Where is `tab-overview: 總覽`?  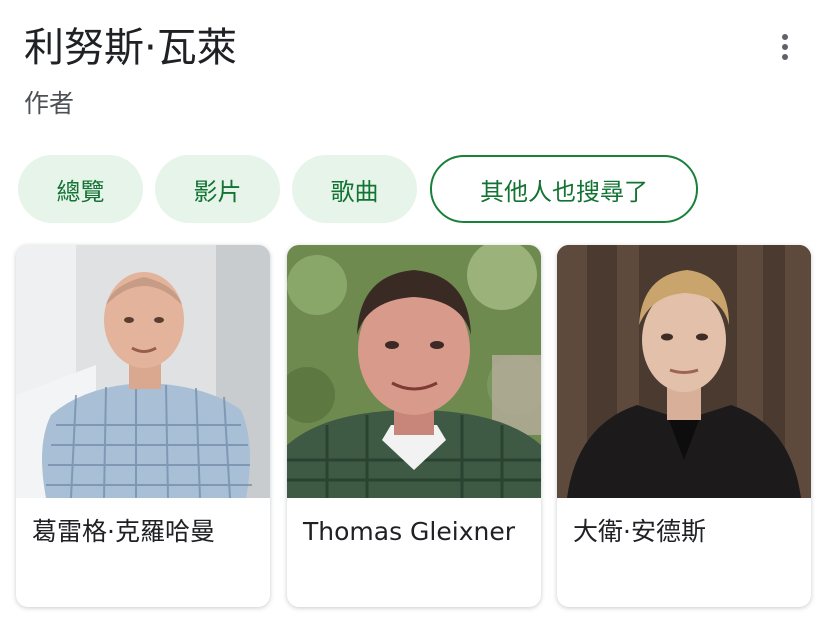
tab-overview: 總覽 is located at coordinates (80, 189).